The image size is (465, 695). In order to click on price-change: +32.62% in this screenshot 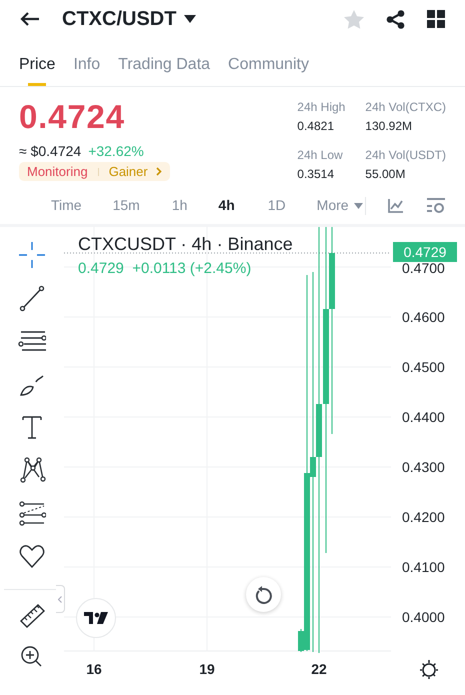, I will do `click(116, 151)`.